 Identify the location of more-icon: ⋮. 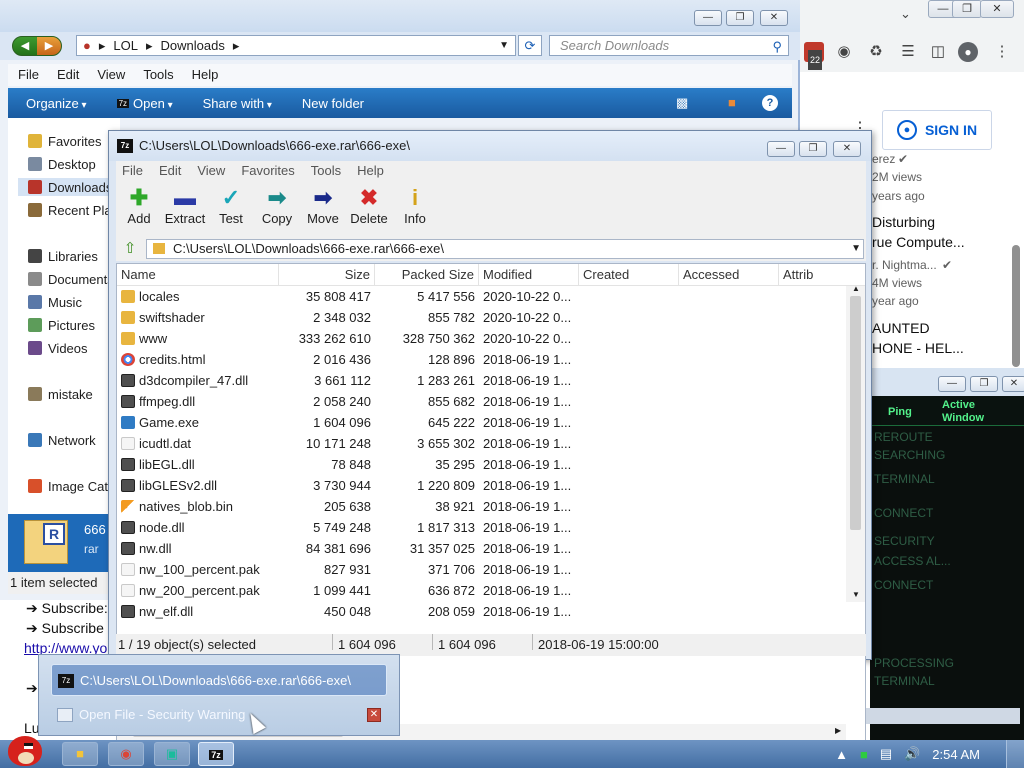
(1002, 52).